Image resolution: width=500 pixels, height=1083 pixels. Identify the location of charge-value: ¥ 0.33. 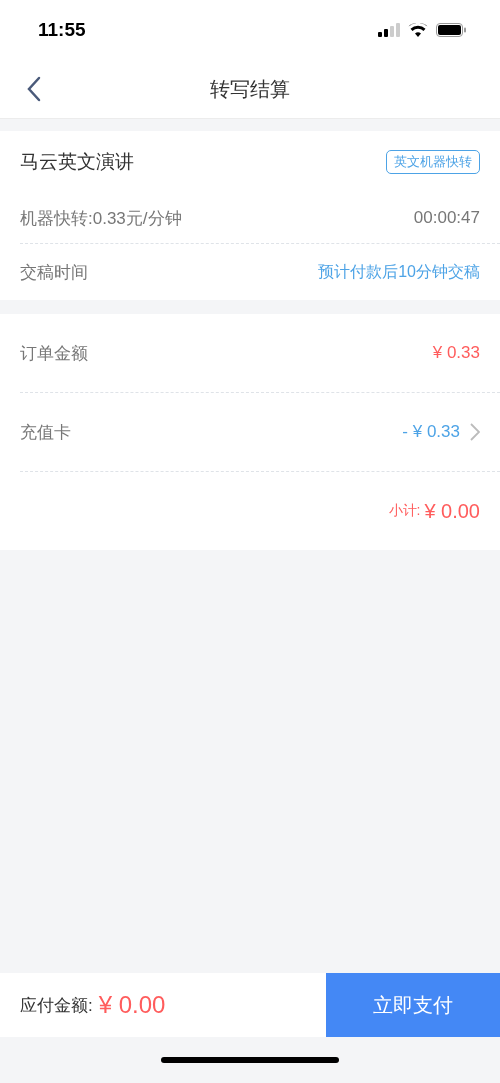
(456, 353).